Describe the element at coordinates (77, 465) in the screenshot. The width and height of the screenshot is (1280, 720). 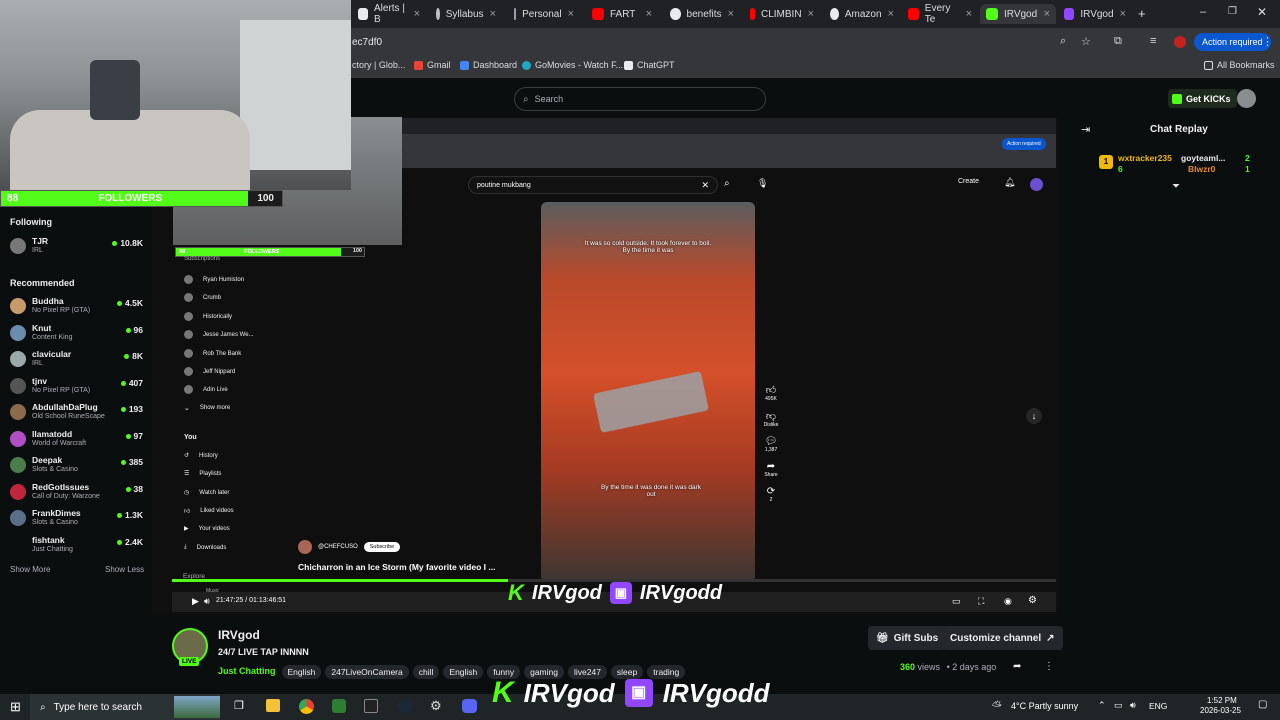
I see `sidebar-item-deepak: Deepak Slots & Casino 385` at that location.